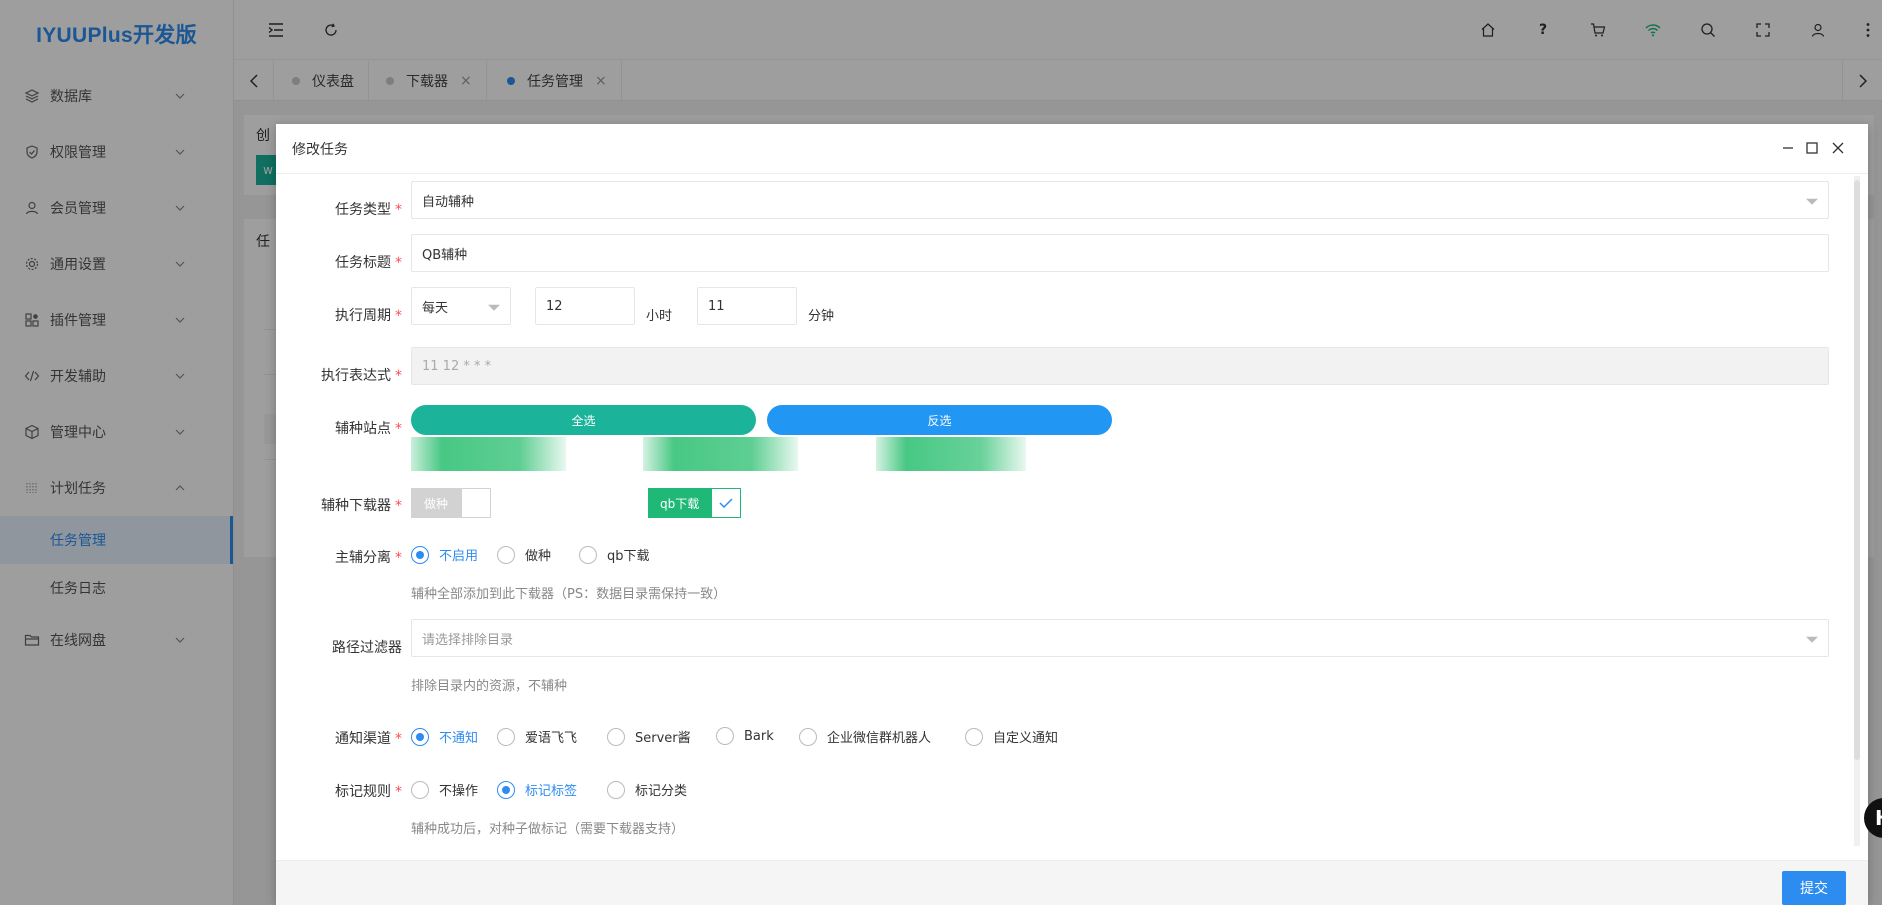  What do you see at coordinates (551, 738) in the screenshot?
I see `radio-label: 爱语飞飞` at bounding box center [551, 738].